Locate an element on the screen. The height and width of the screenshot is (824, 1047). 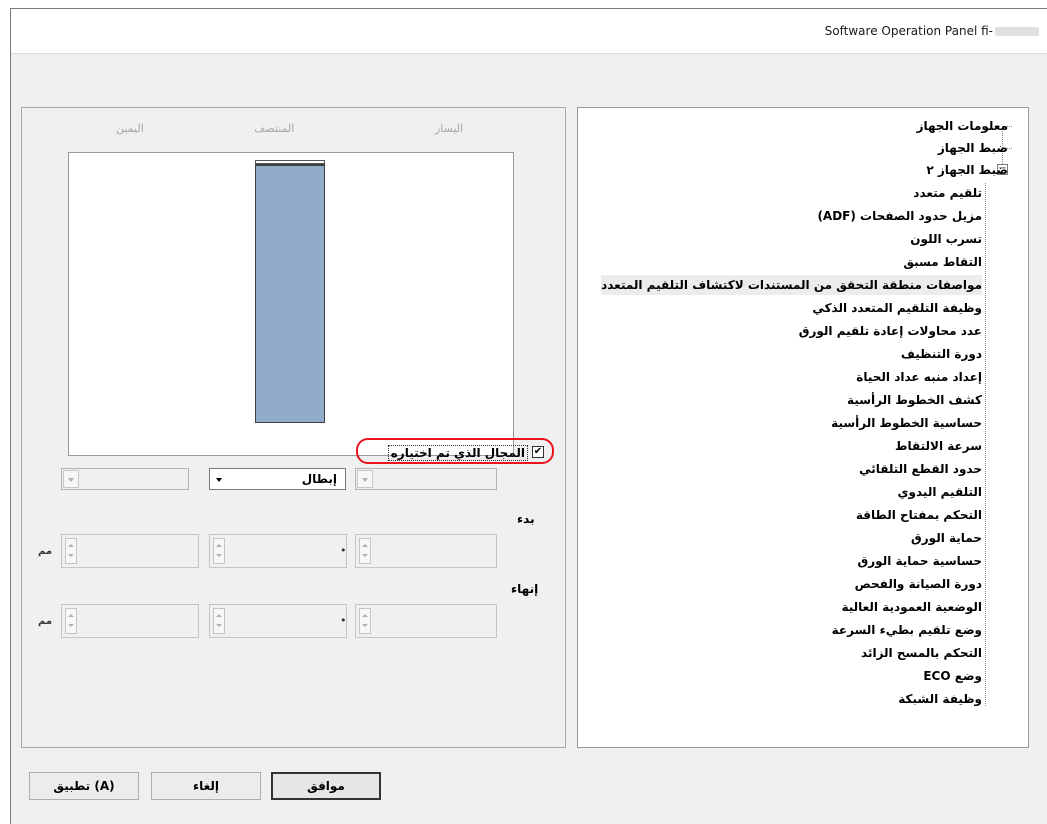
end-right-spinbox is located at coordinates (426, 621).